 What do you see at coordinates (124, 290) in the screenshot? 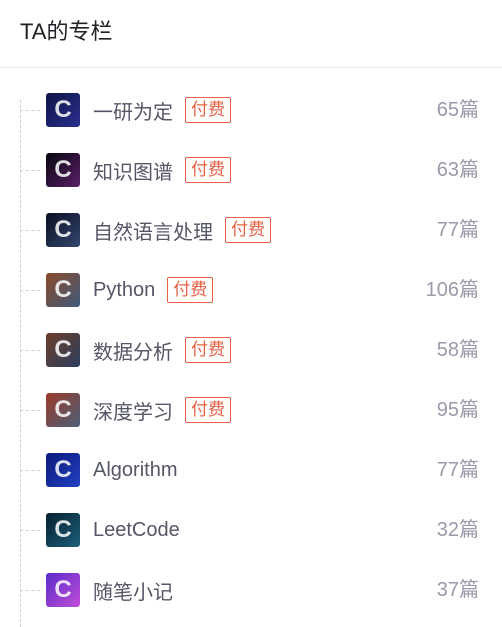
I see `column-title-link: Python` at bounding box center [124, 290].